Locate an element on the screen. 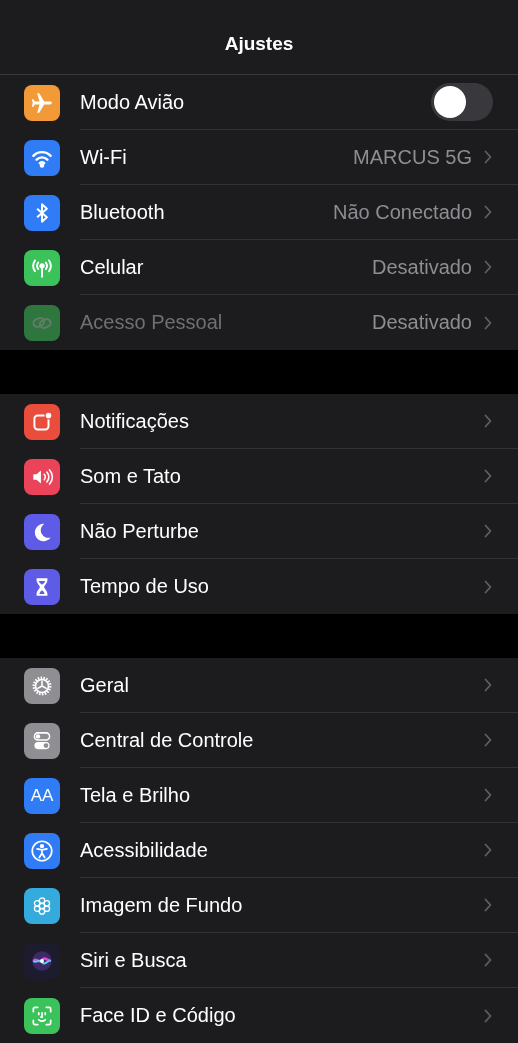  flower-icon is located at coordinates (42, 905).